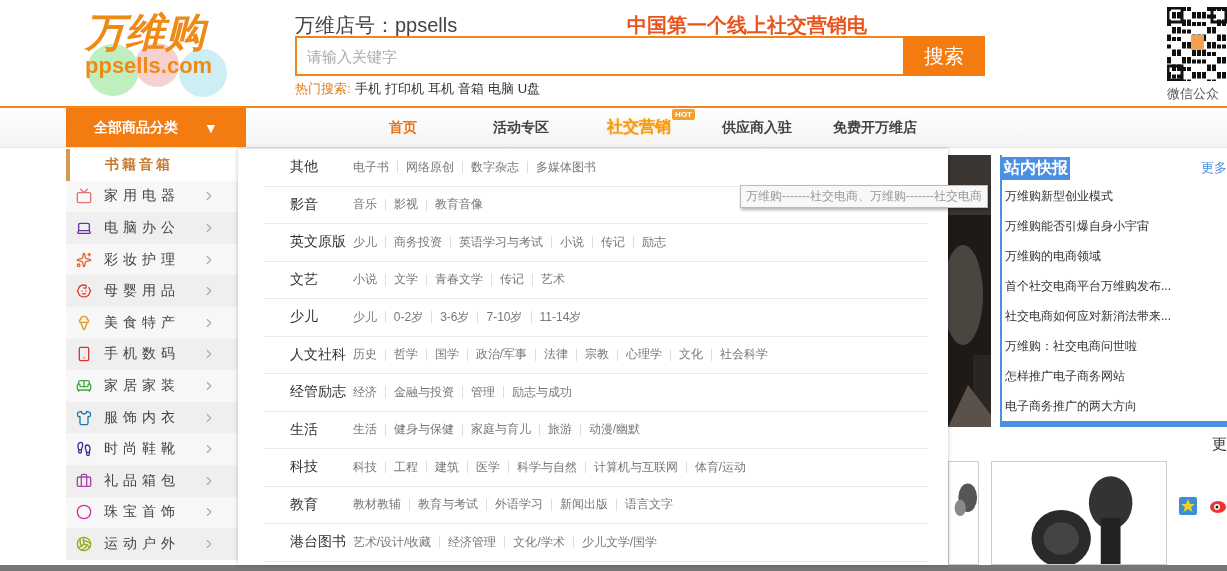 The height and width of the screenshot is (571, 1227). Describe the element at coordinates (482, 392) in the screenshot. I see `subcategory-link: 管理` at that location.